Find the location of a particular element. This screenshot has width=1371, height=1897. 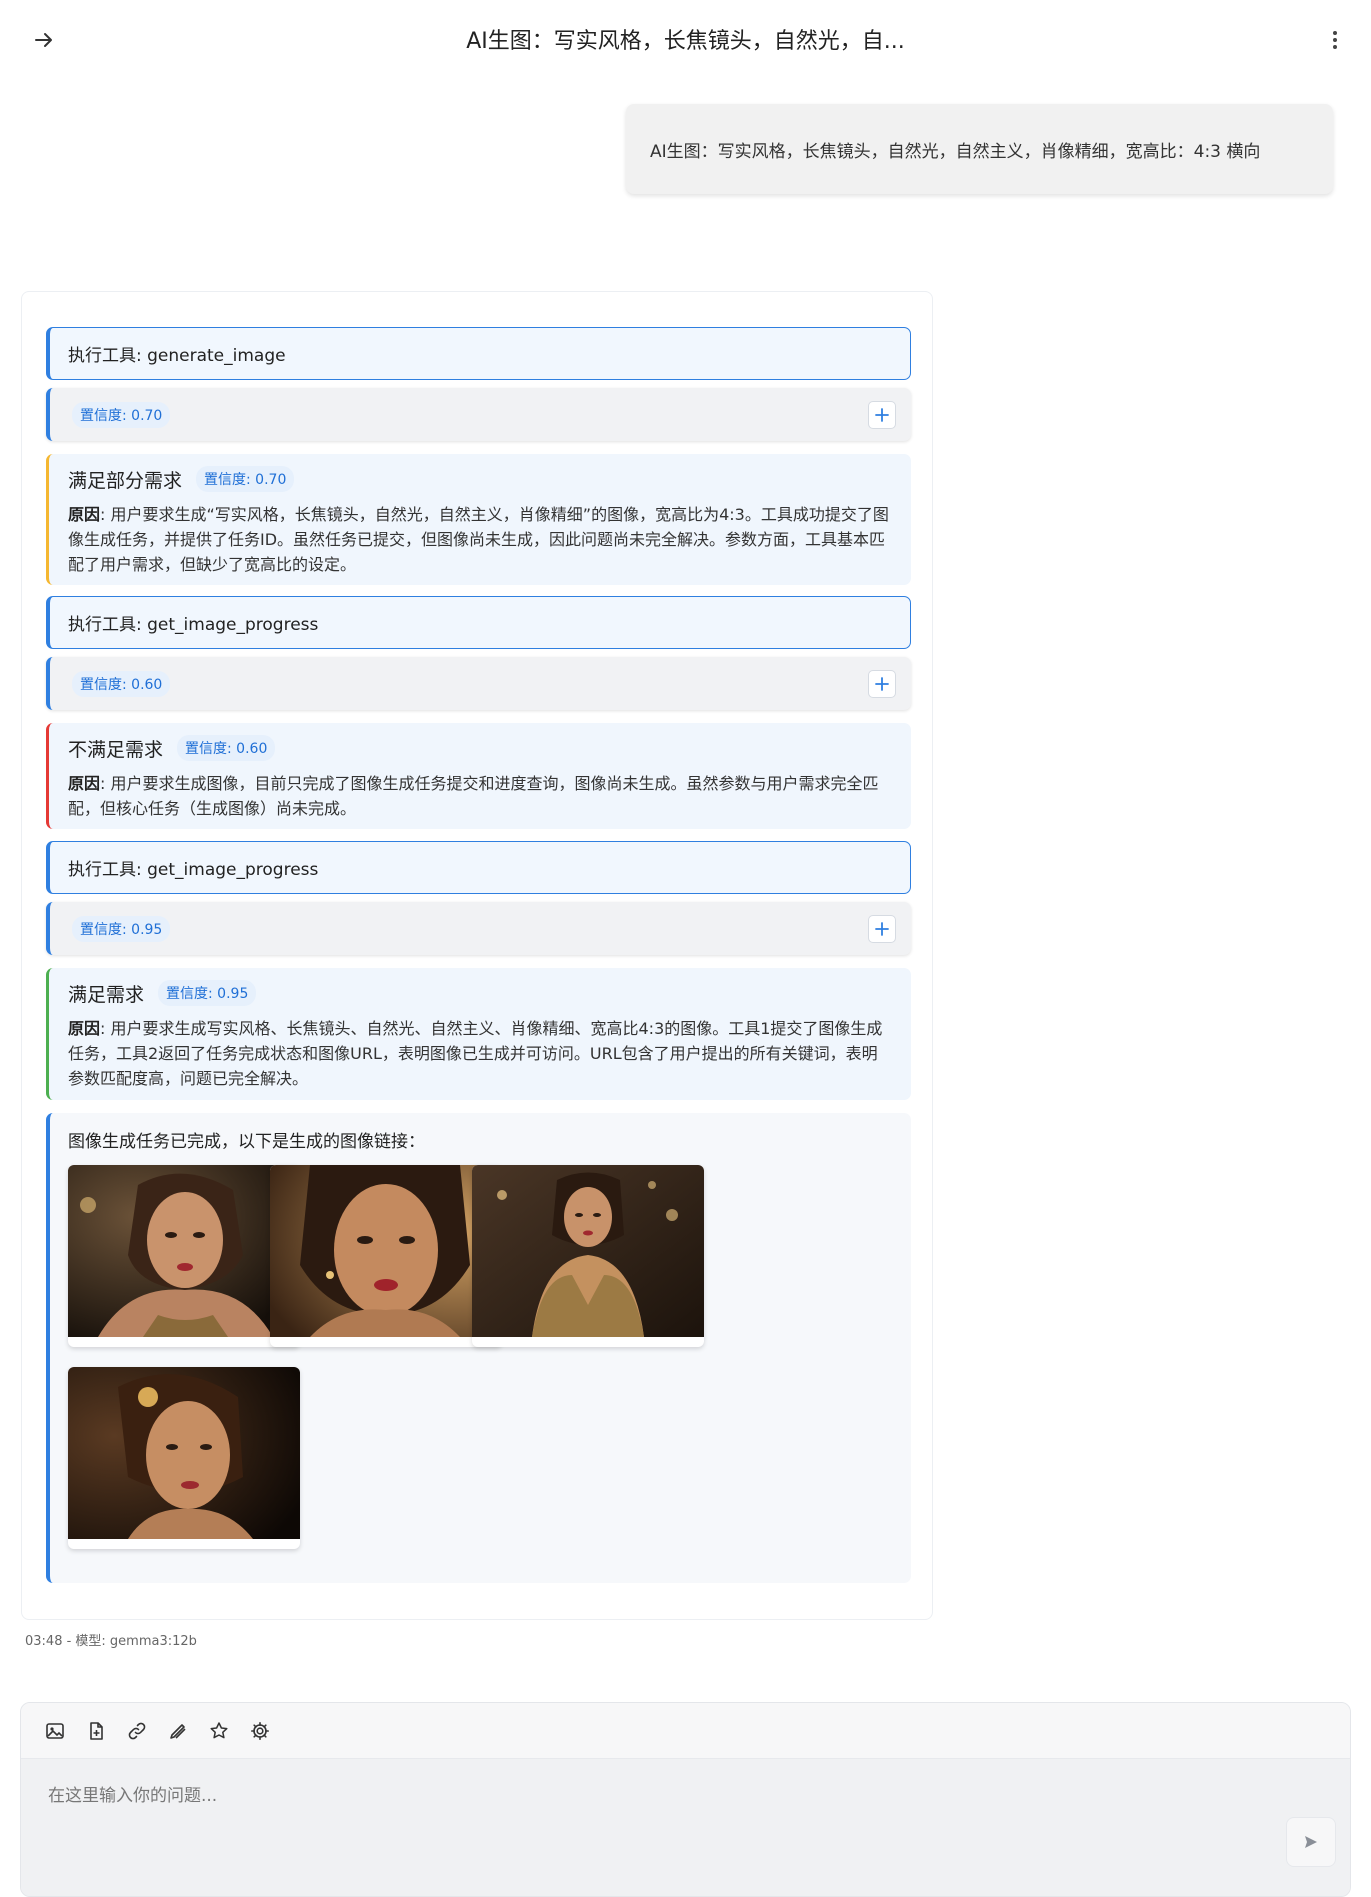

back-arrow-icon is located at coordinates (44, 40).